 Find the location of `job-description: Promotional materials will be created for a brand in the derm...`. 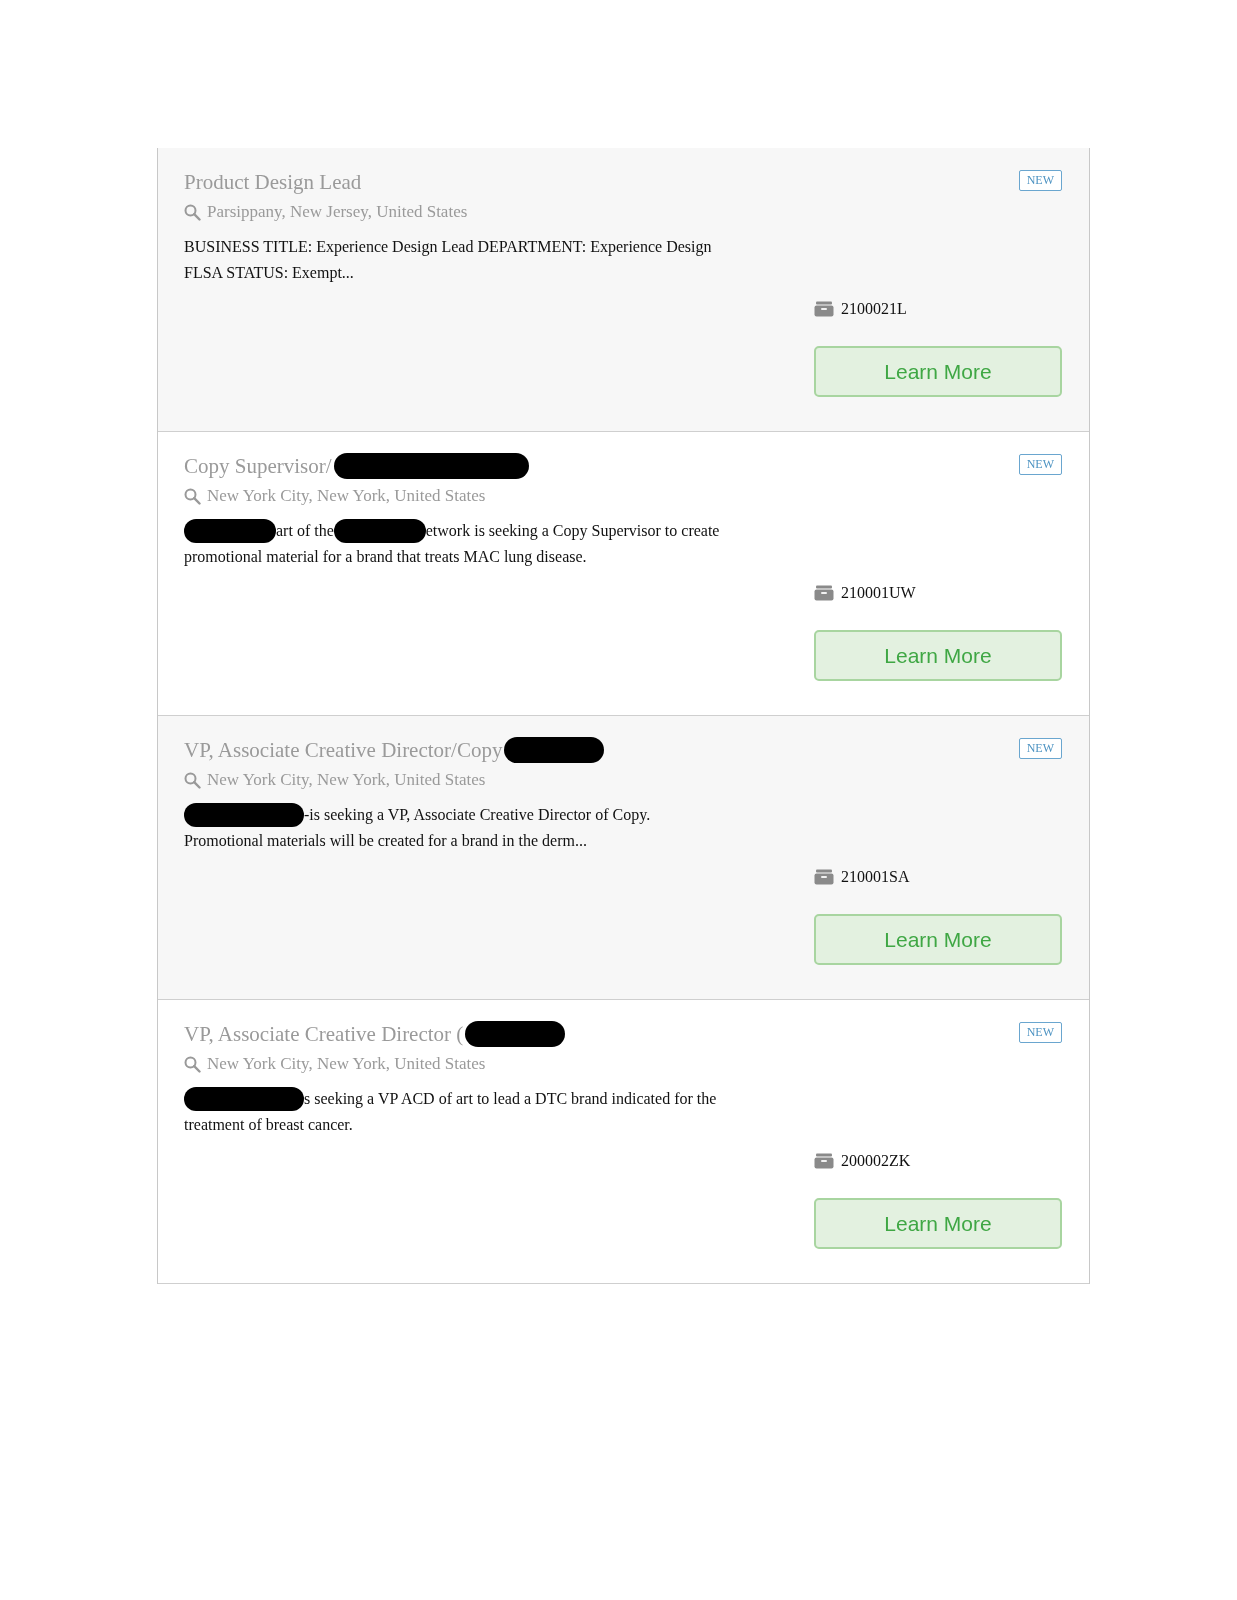

job-description: Promotional materials will be created for a brand in the derm... is located at coordinates (385, 841).